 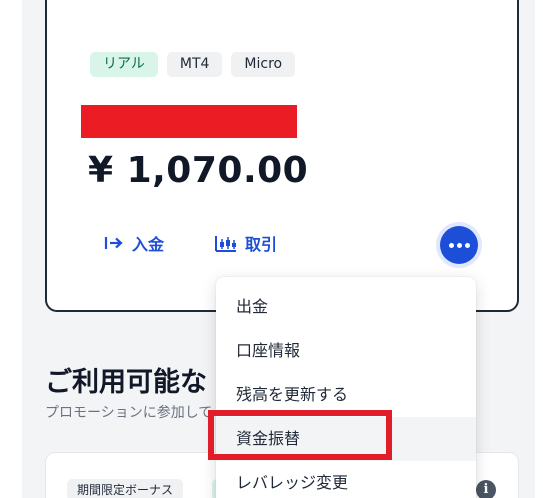 What do you see at coordinates (226, 243) in the screenshot?
I see `candlestick-chart-icon` at bounding box center [226, 243].